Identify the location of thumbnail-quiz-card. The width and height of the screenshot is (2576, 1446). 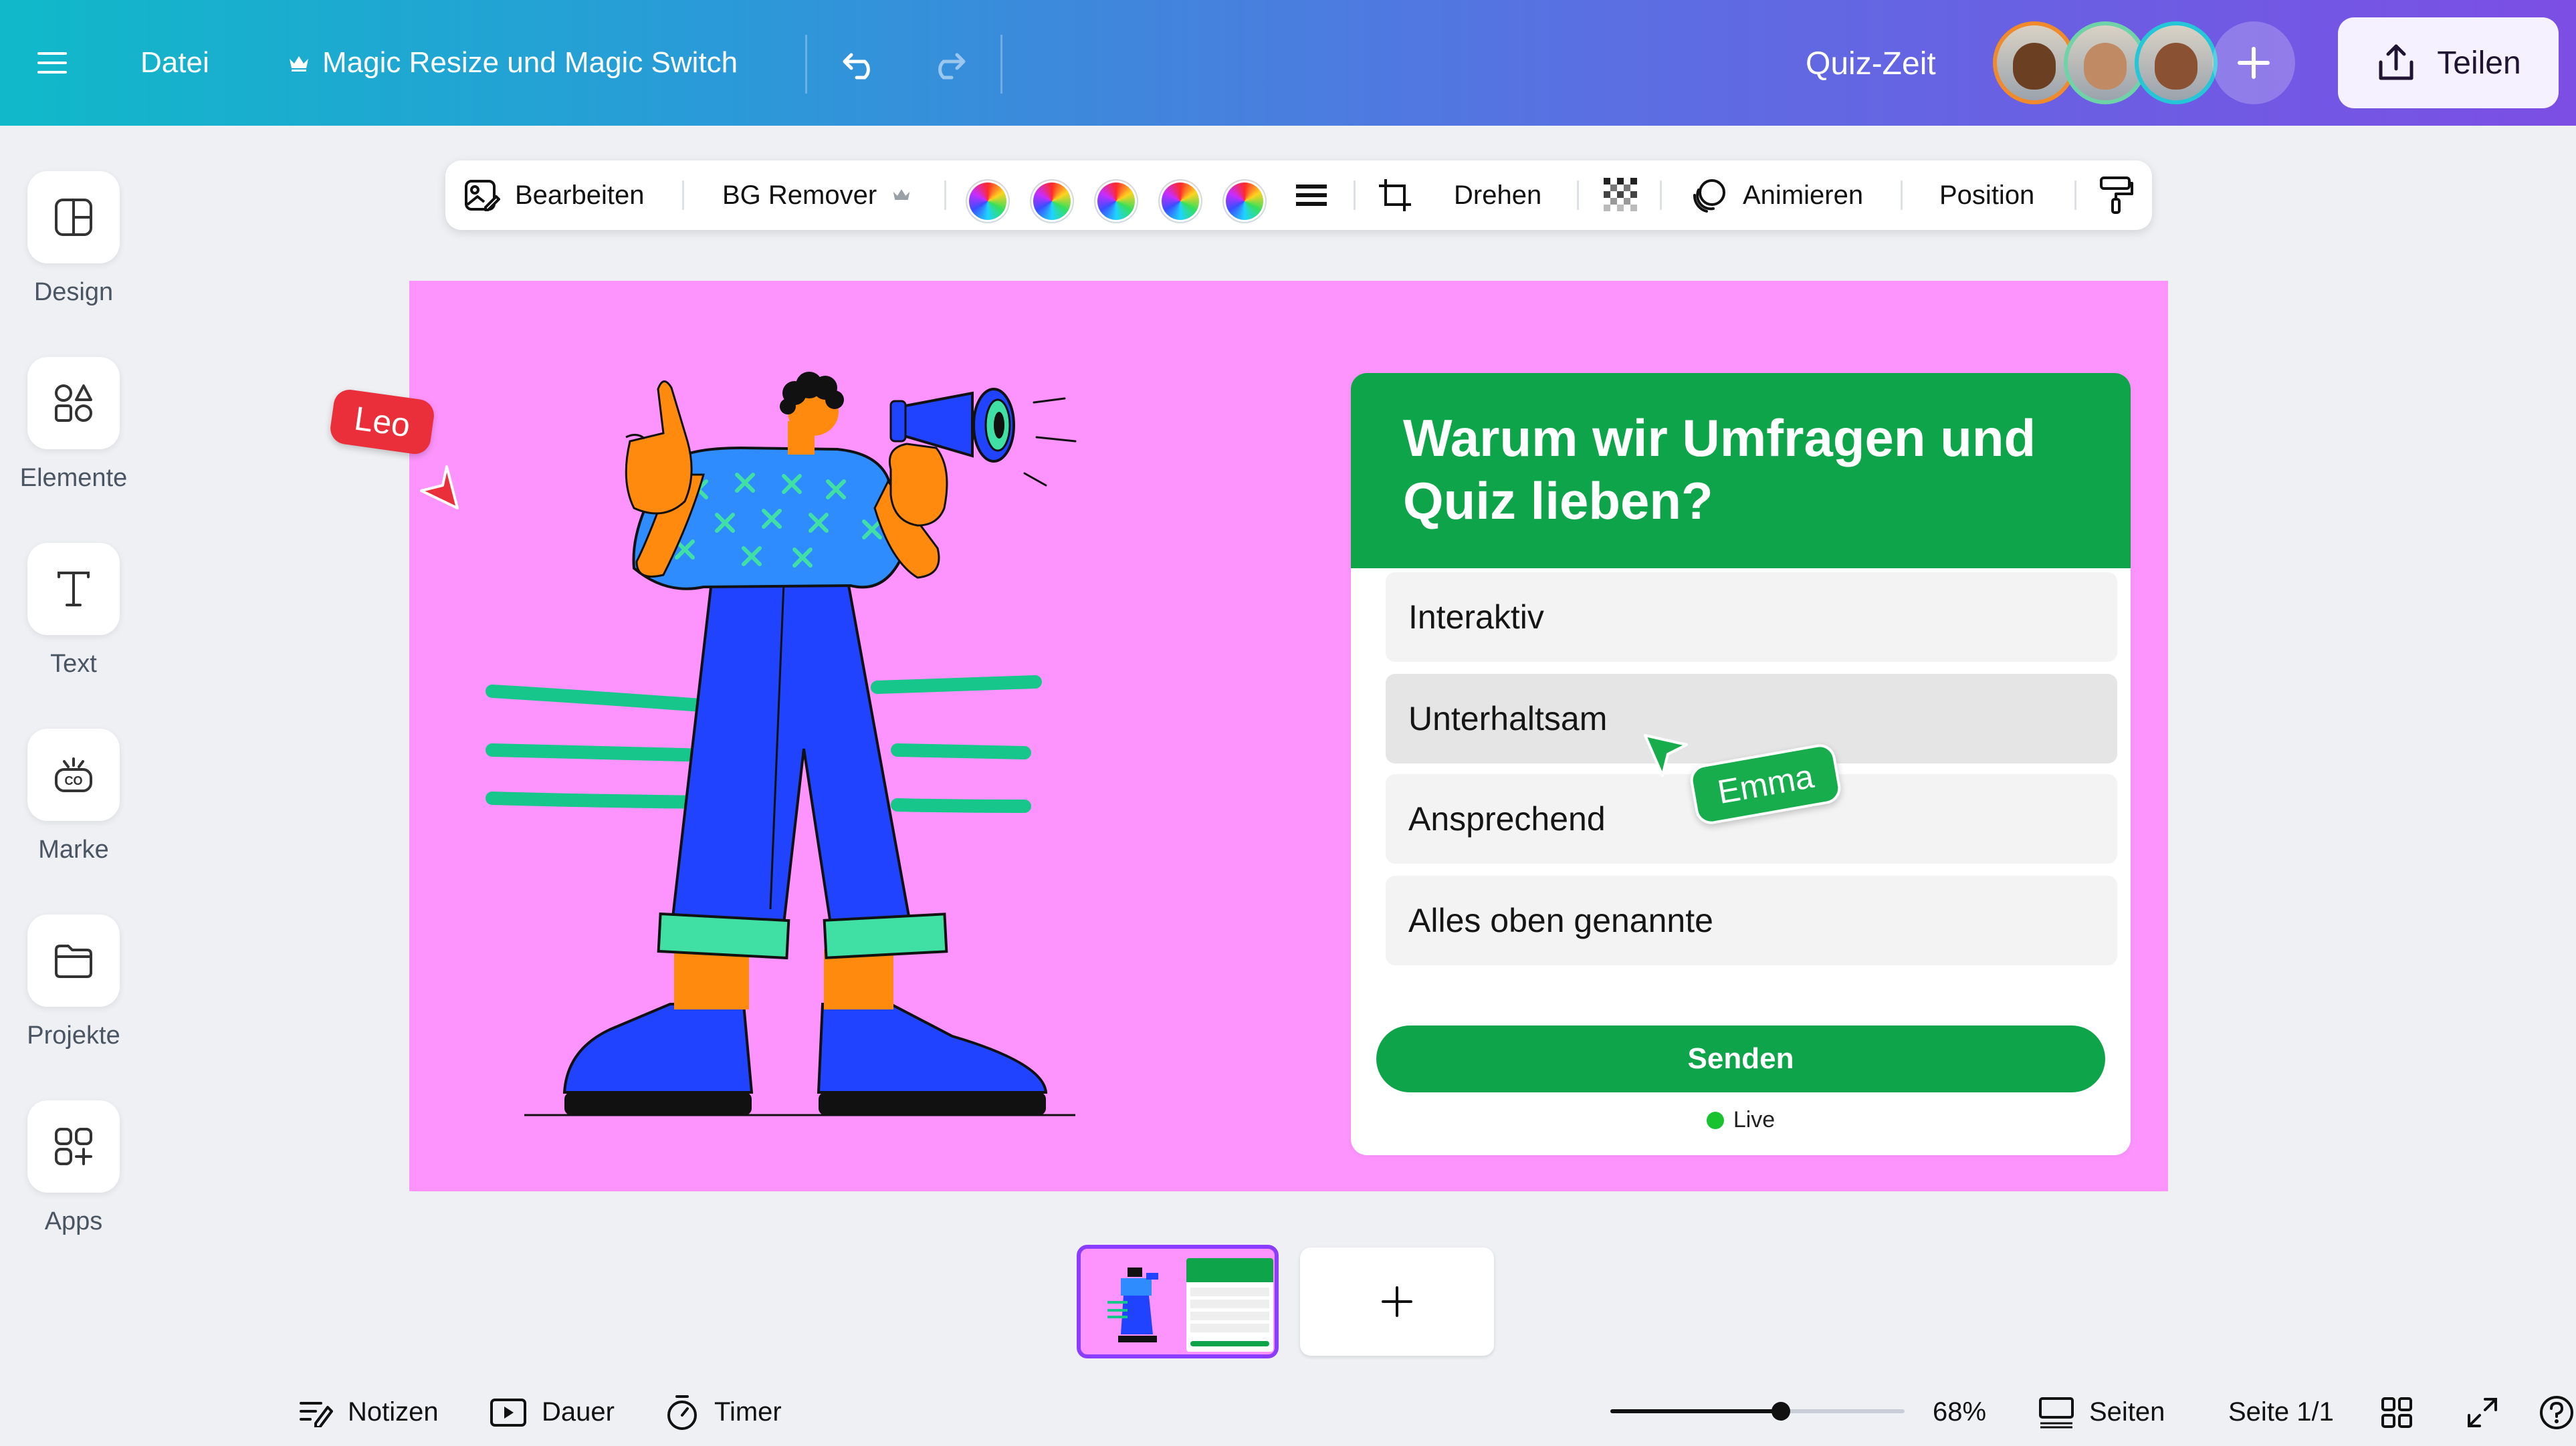
(1229, 1305).